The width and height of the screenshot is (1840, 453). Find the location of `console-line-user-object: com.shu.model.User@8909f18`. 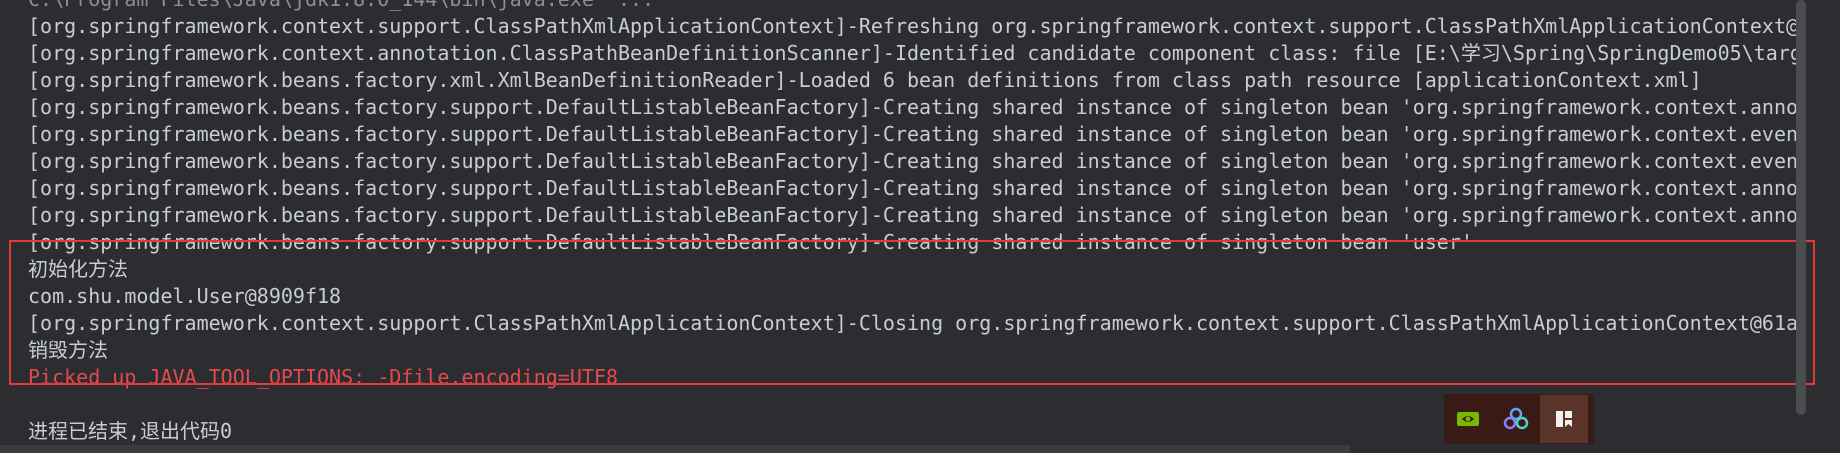

console-line-user-object: com.shu.model.User@8909f18 is located at coordinates (185, 296).